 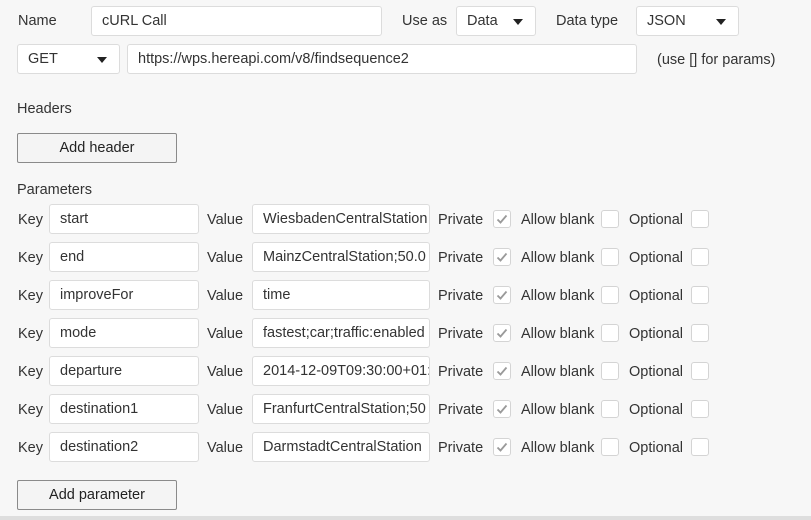 What do you see at coordinates (37, 21) in the screenshot?
I see `name-label: Name` at bounding box center [37, 21].